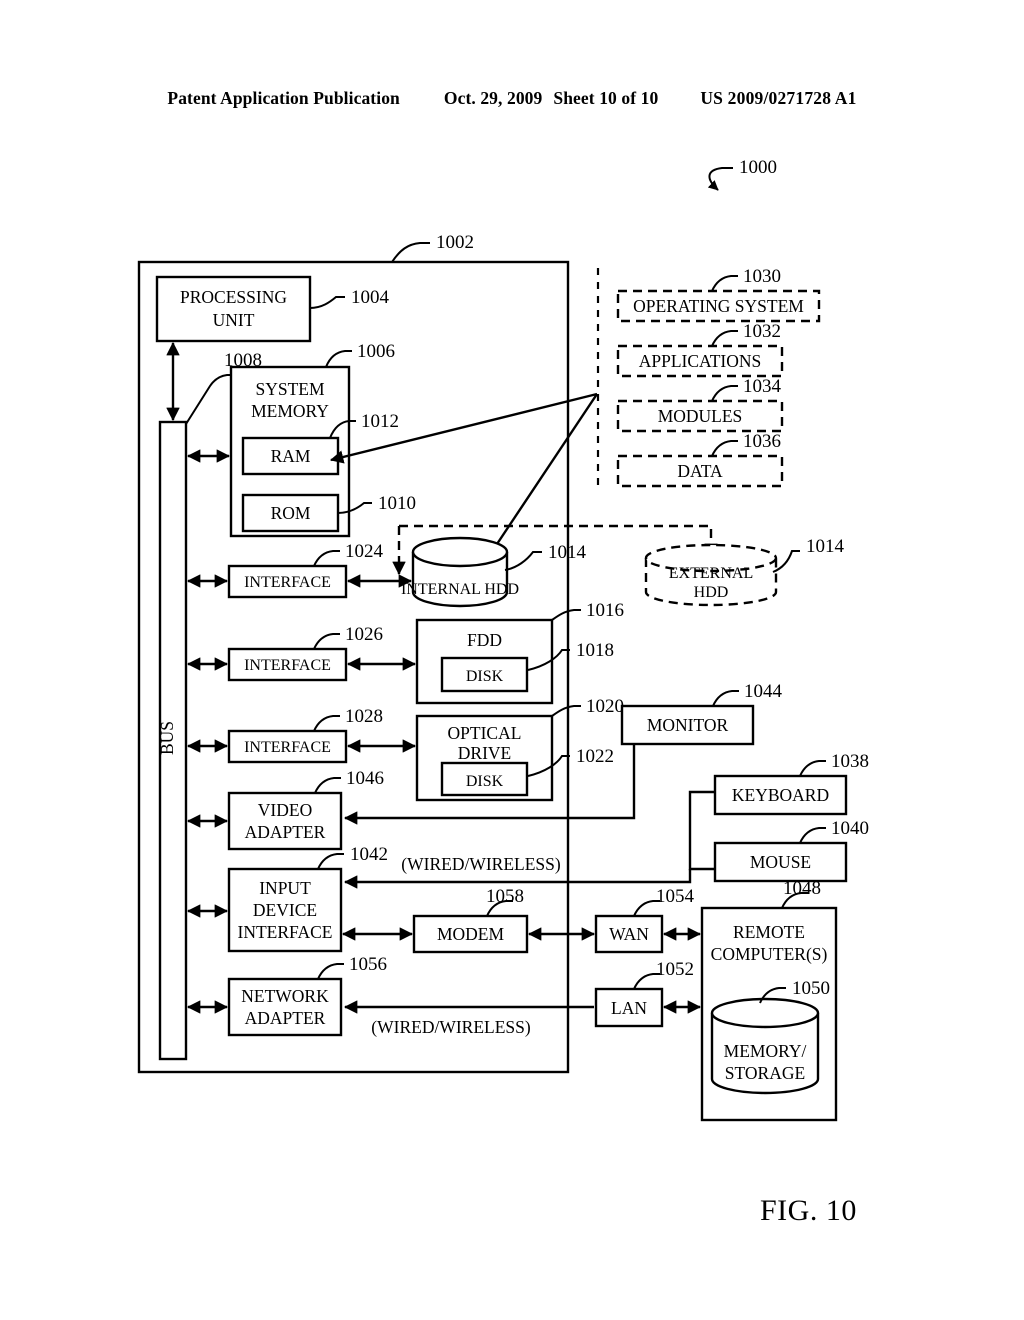  Describe the element at coordinates (765, 1073) in the screenshot. I see `memory-storage-label-line2: STORAGE` at that location.